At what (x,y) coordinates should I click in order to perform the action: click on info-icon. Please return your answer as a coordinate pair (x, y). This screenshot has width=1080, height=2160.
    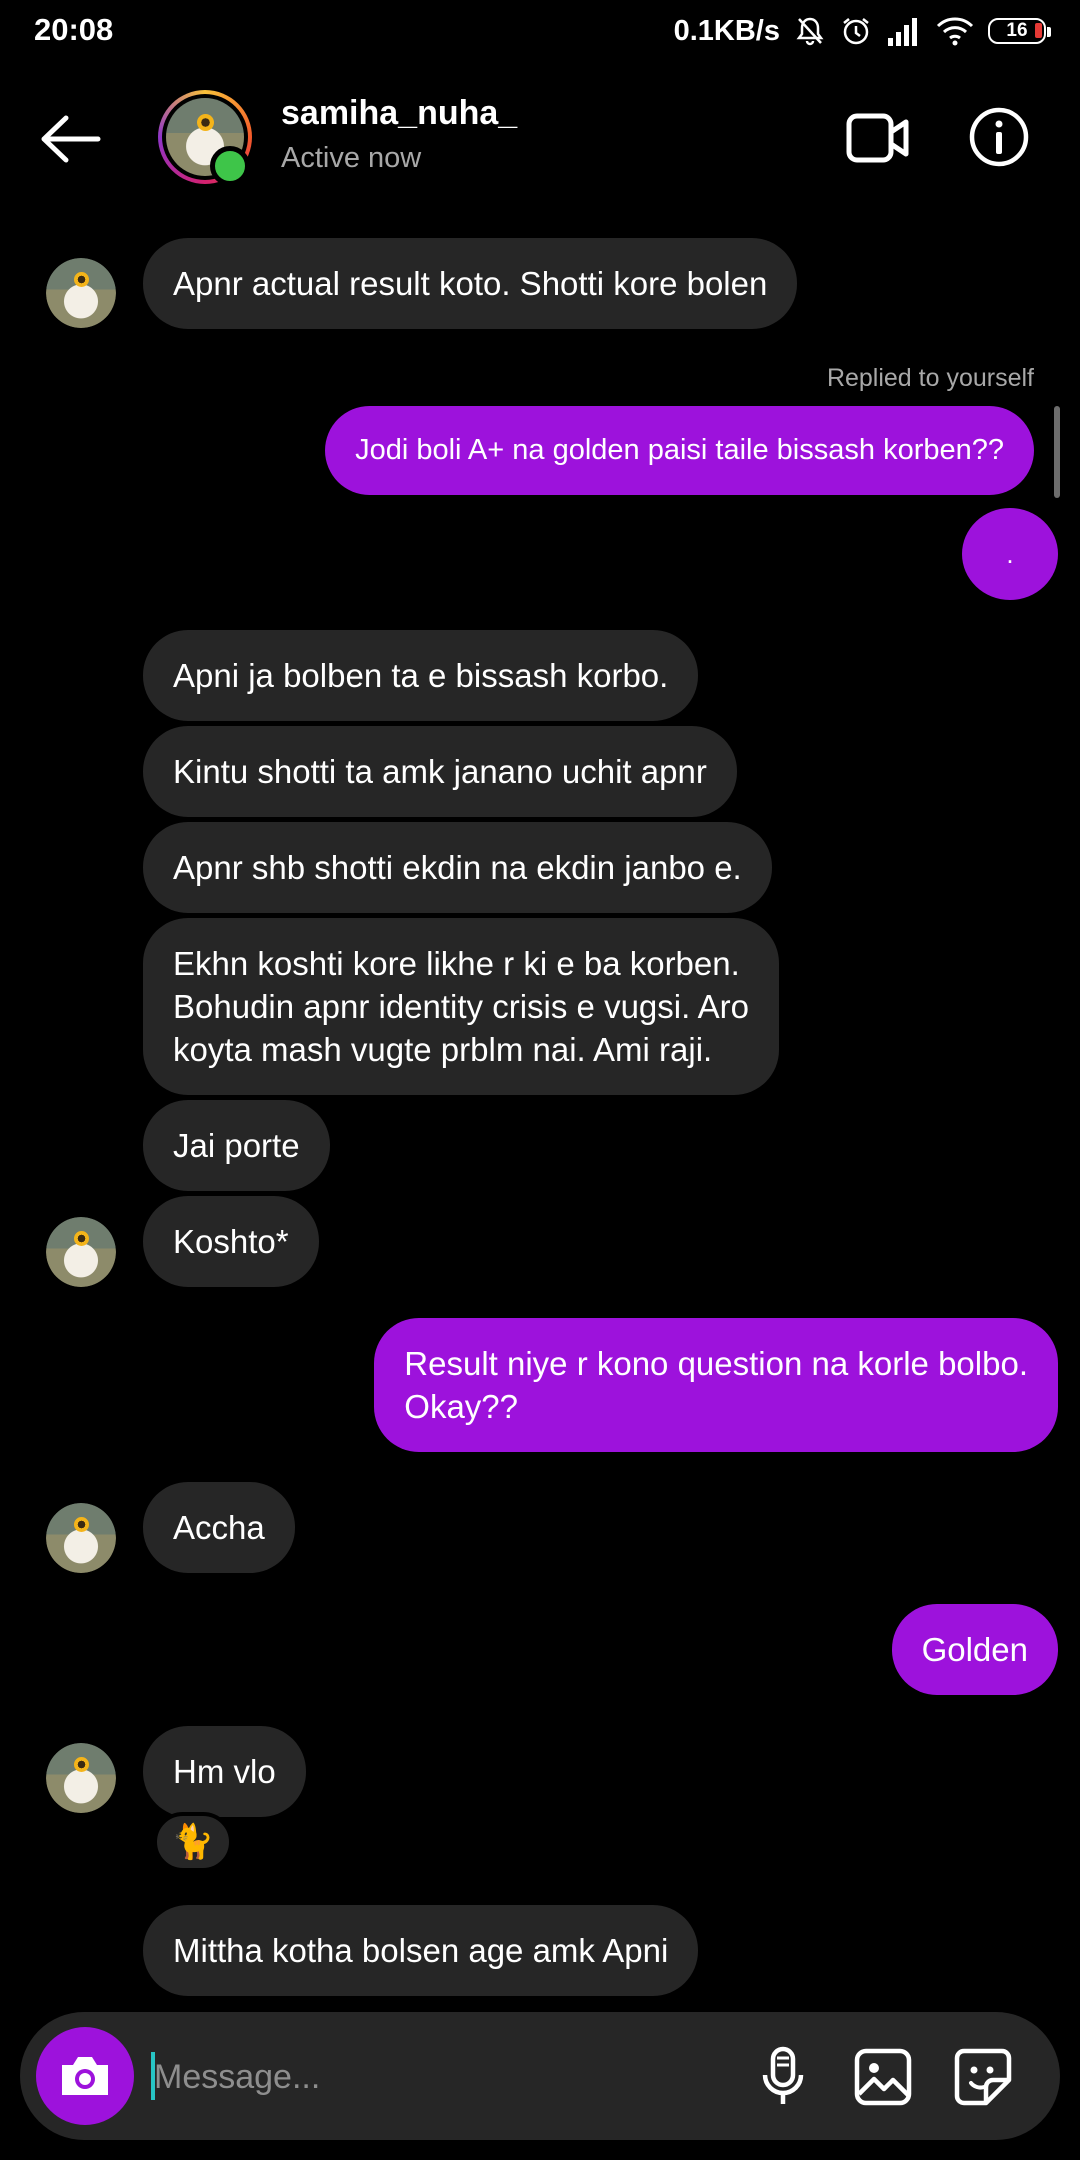
    Looking at the image, I should click on (999, 137).